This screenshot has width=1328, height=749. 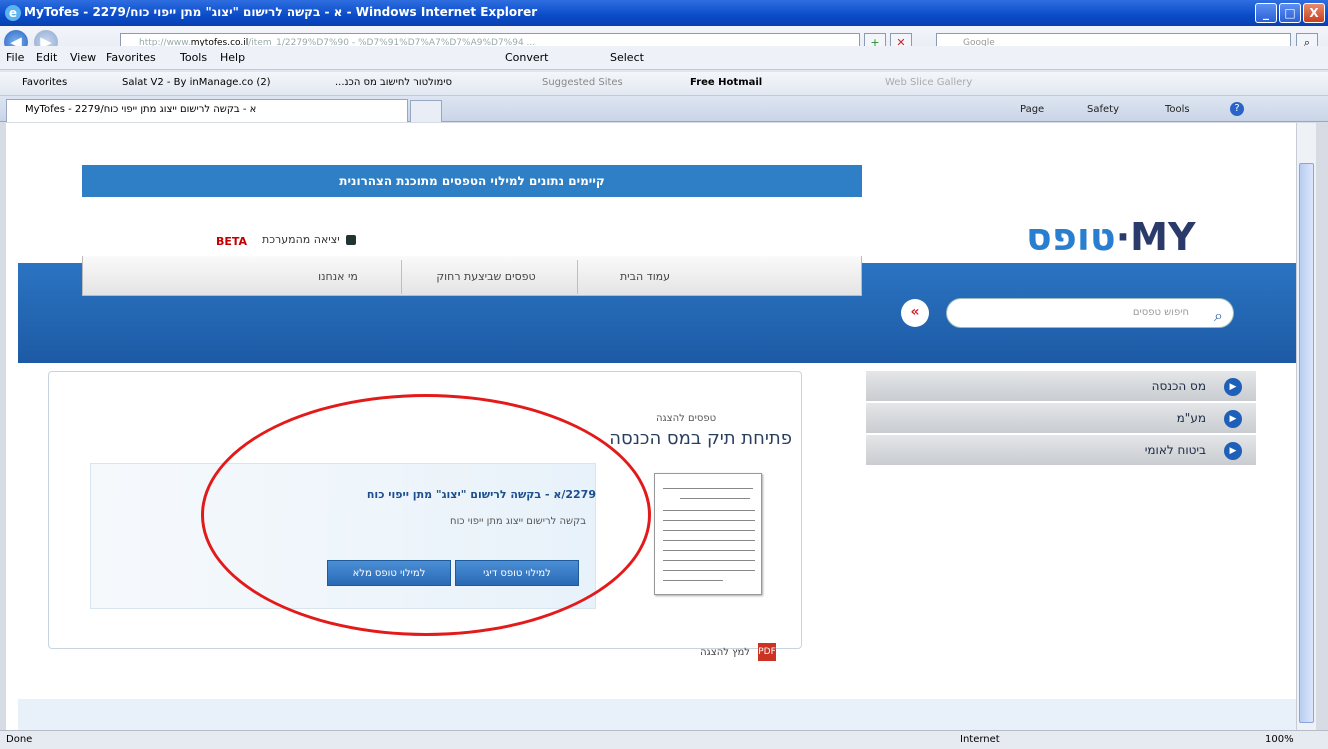 I want to click on menu-help: Help, so click(x=232, y=57).